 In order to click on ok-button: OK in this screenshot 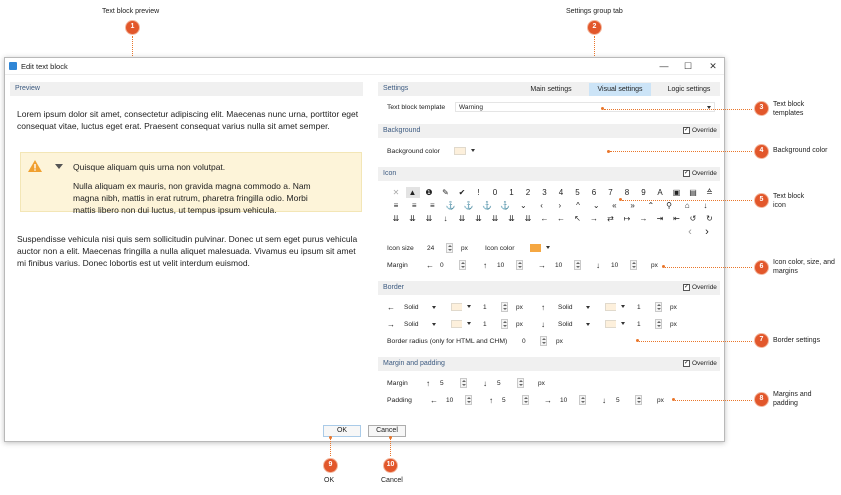, I will do `click(342, 431)`.